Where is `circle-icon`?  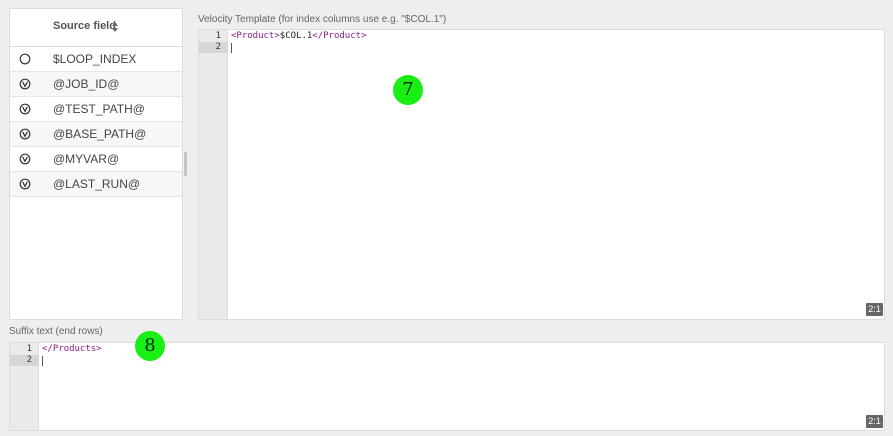
circle-icon is located at coordinates (25, 59).